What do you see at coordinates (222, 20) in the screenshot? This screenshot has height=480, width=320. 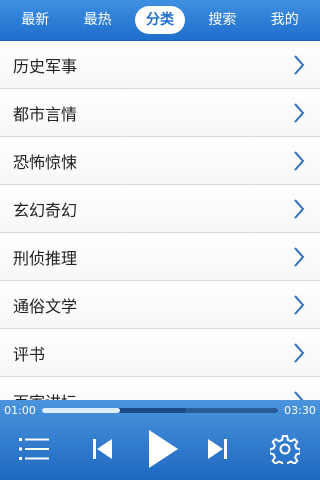 I see `tab-search: 搜索` at bounding box center [222, 20].